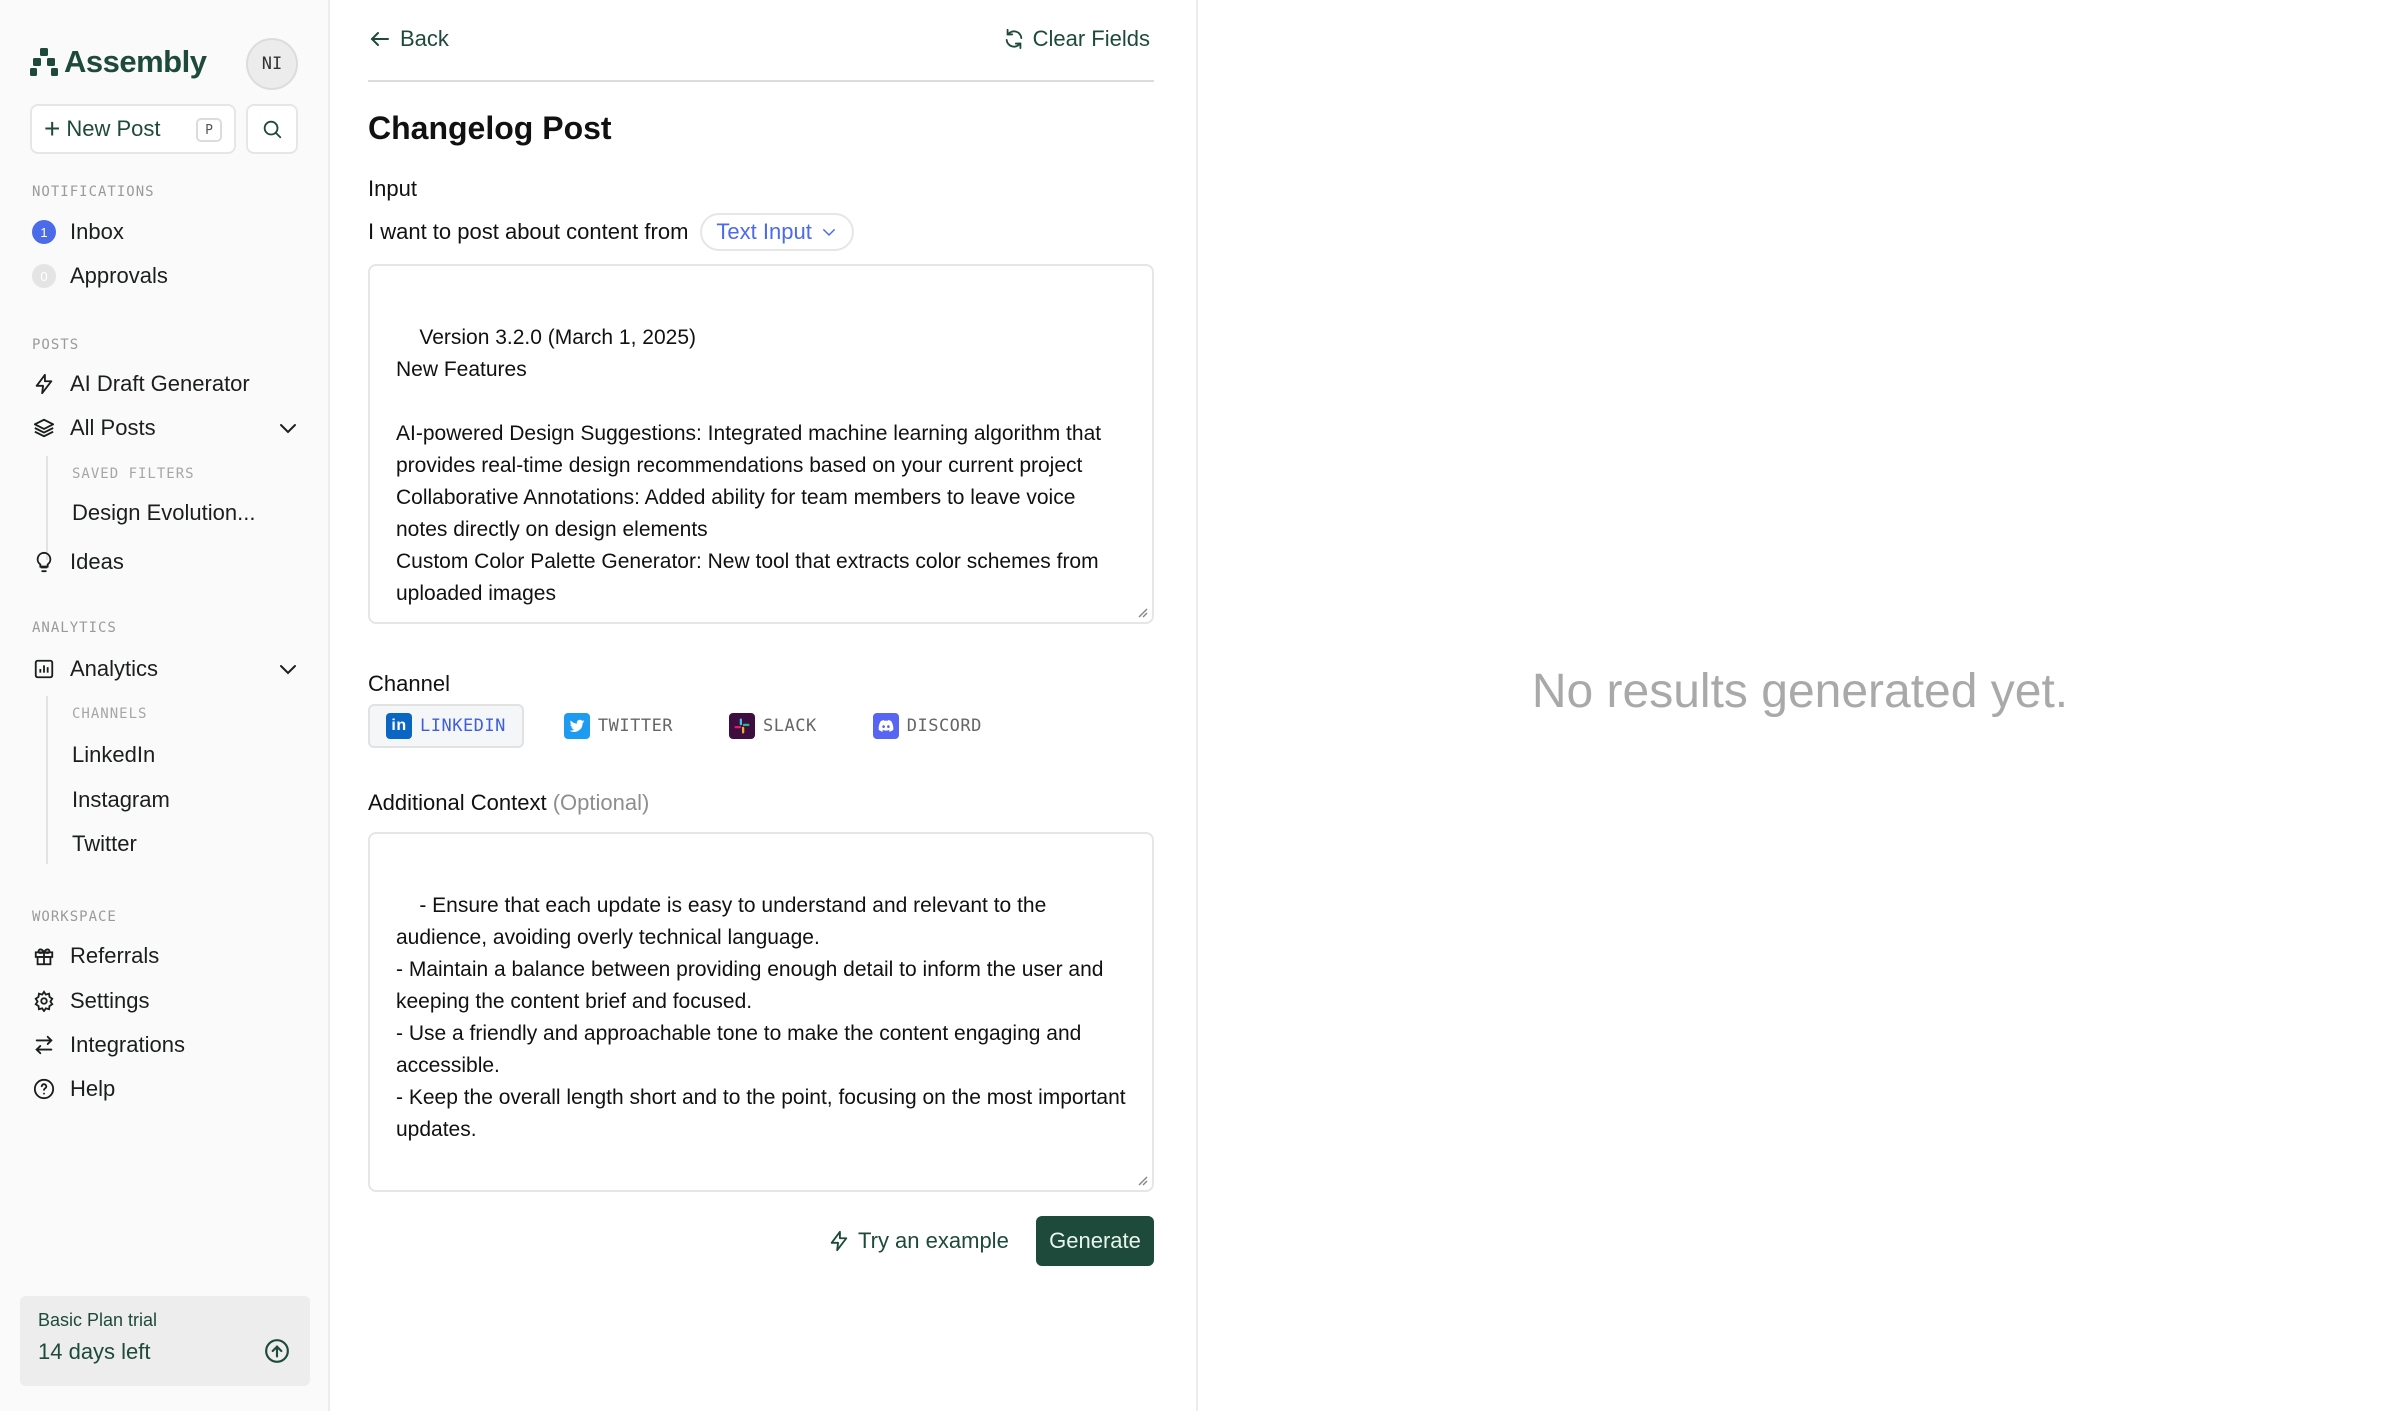 This screenshot has width=2400, height=1411. Describe the element at coordinates (94, 1351) in the screenshot. I see `trial-remaining: 14 days left` at that location.